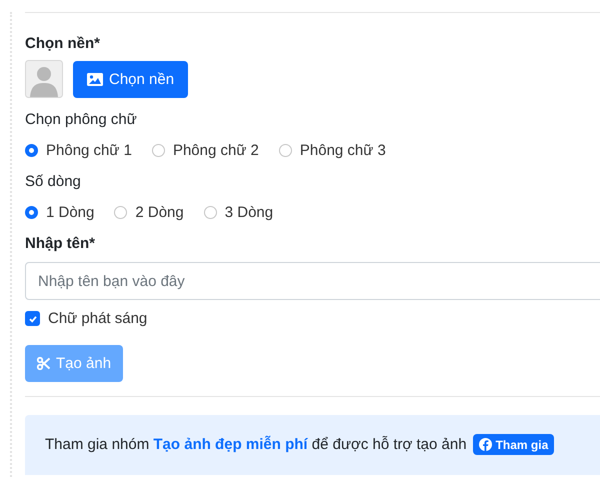 The width and height of the screenshot is (600, 477). I want to click on field-label: Số dòng, so click(53, 182).